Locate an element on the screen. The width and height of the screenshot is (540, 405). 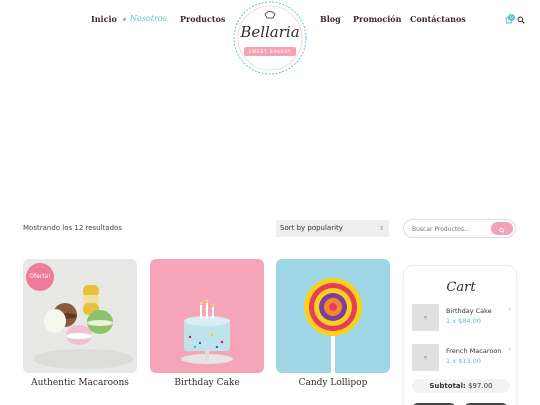
cart-item: ■ French Macaroon 1 x $13.00 × is located at coordinates (462, 358).